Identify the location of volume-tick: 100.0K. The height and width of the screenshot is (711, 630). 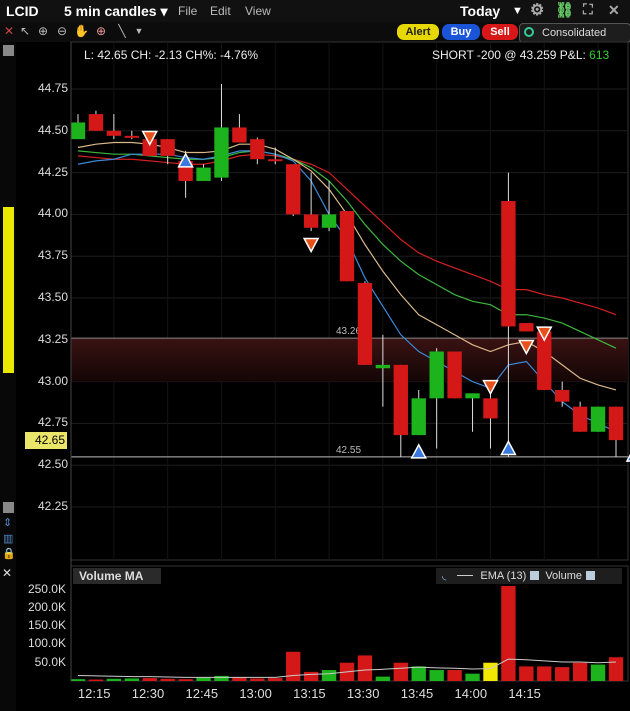
(46, 643).